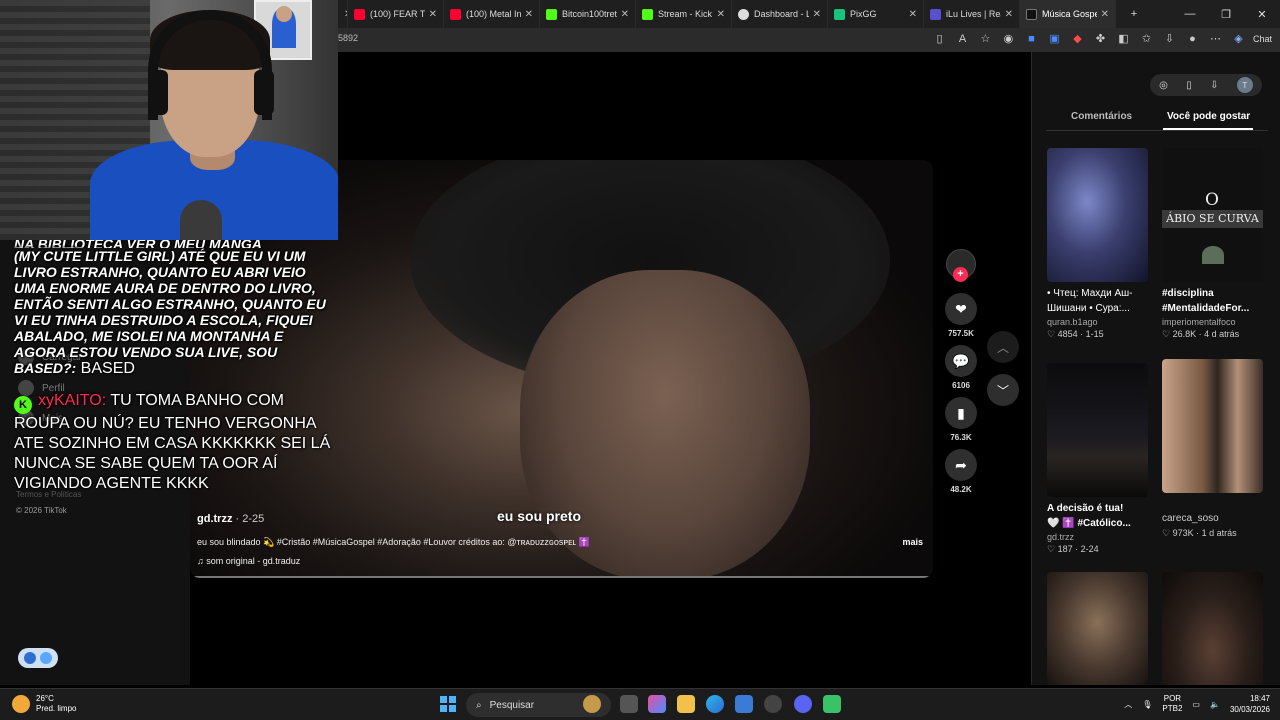  Describe the element at coordinates (1031, 14) in the screenshot. I see `tiktok-icon` at that location.